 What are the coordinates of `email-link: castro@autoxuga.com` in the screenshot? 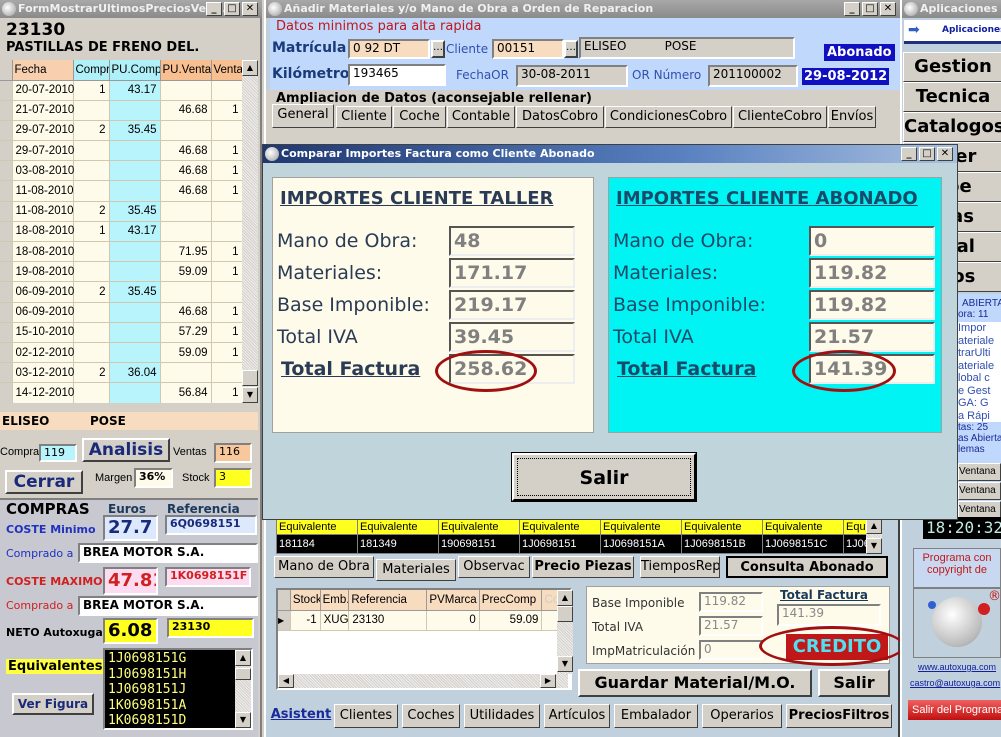 It's located at (955, 683).